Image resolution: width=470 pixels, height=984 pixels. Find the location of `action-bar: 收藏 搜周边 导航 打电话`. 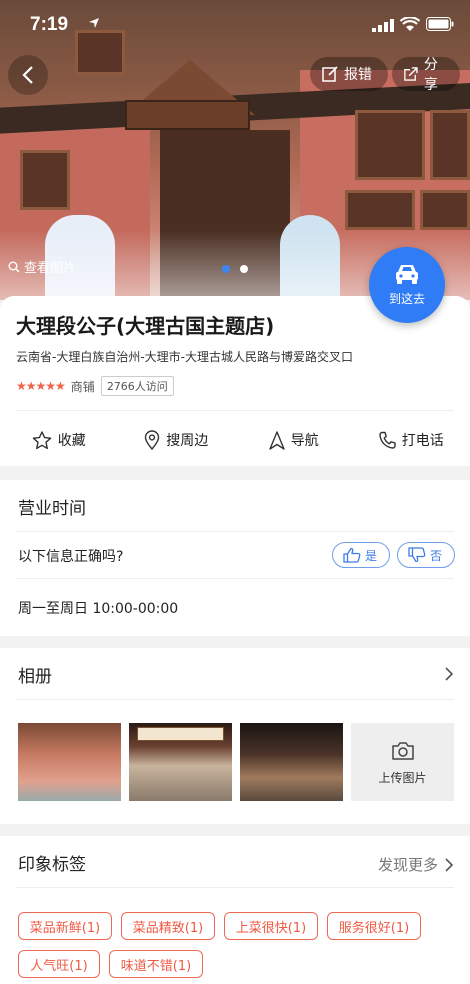

action-bar: 收藏 搜周边 导航 打电话 is located at coordinates (235, 440).